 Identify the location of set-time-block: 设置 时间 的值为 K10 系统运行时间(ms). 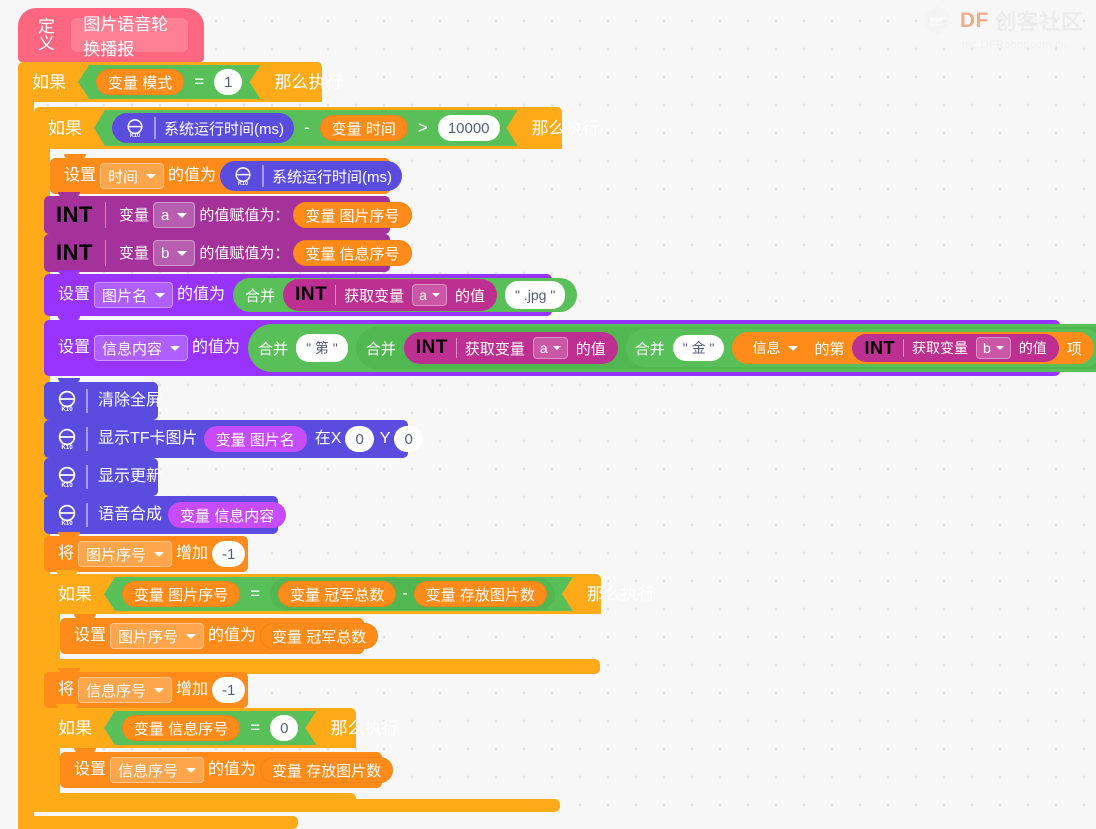
(226, 174).